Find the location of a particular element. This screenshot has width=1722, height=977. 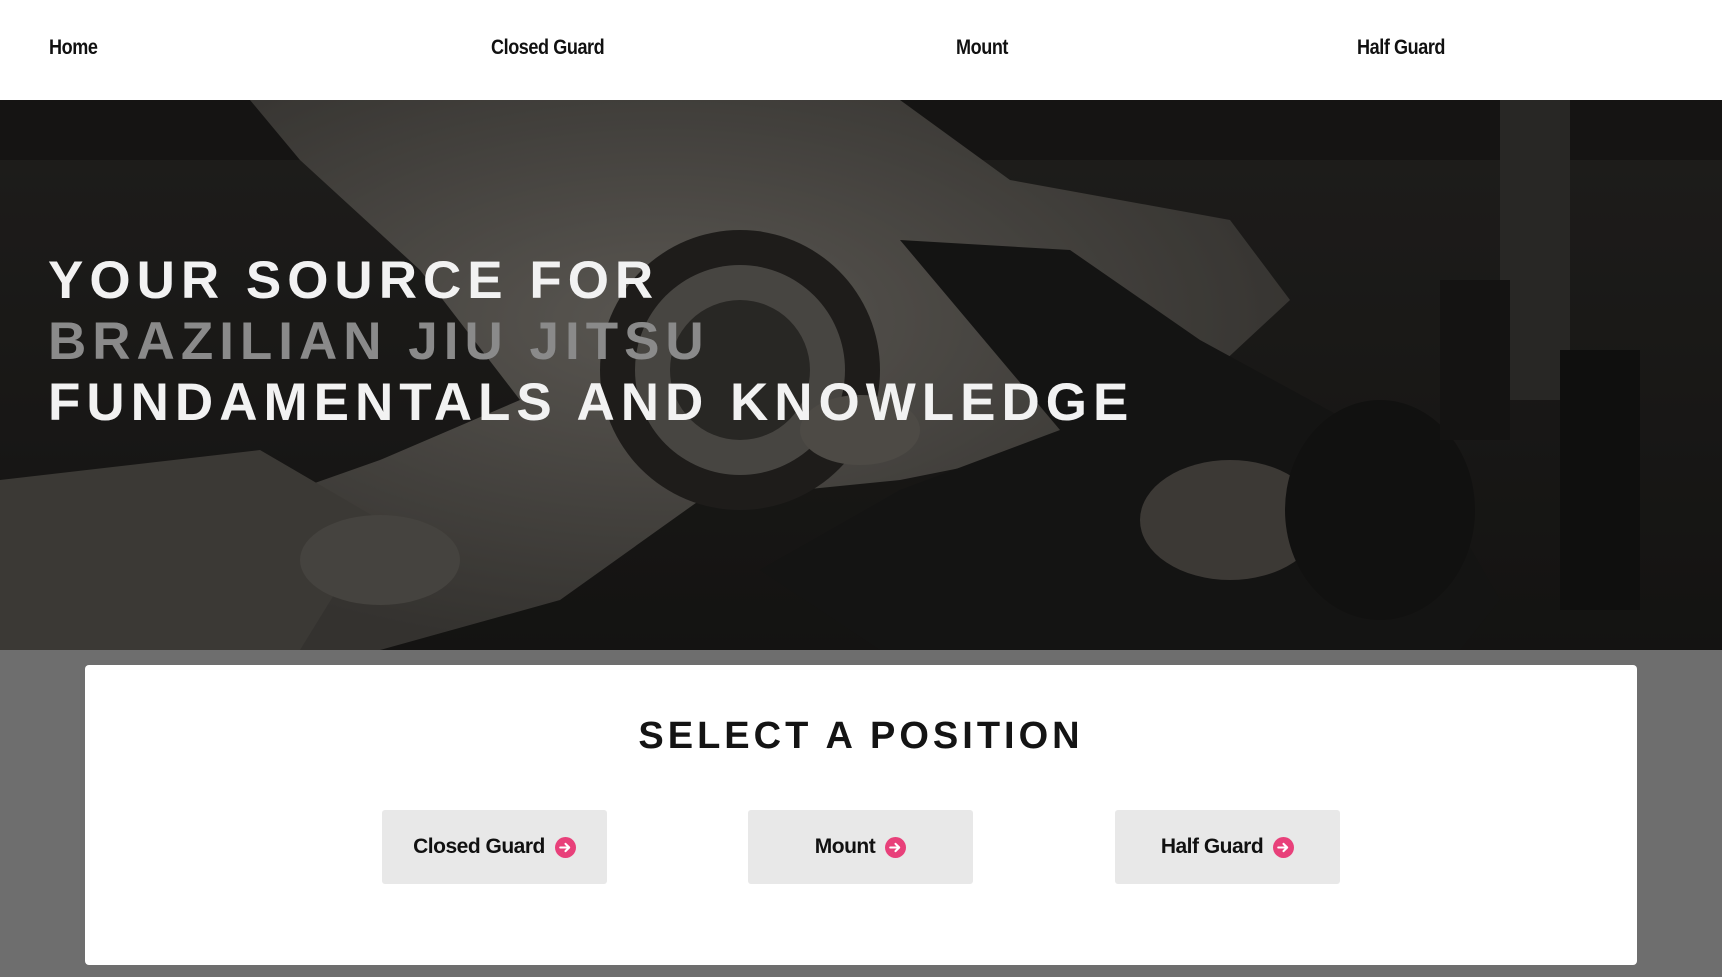

nav-home-link: Home is located at coordinates (73, 48).